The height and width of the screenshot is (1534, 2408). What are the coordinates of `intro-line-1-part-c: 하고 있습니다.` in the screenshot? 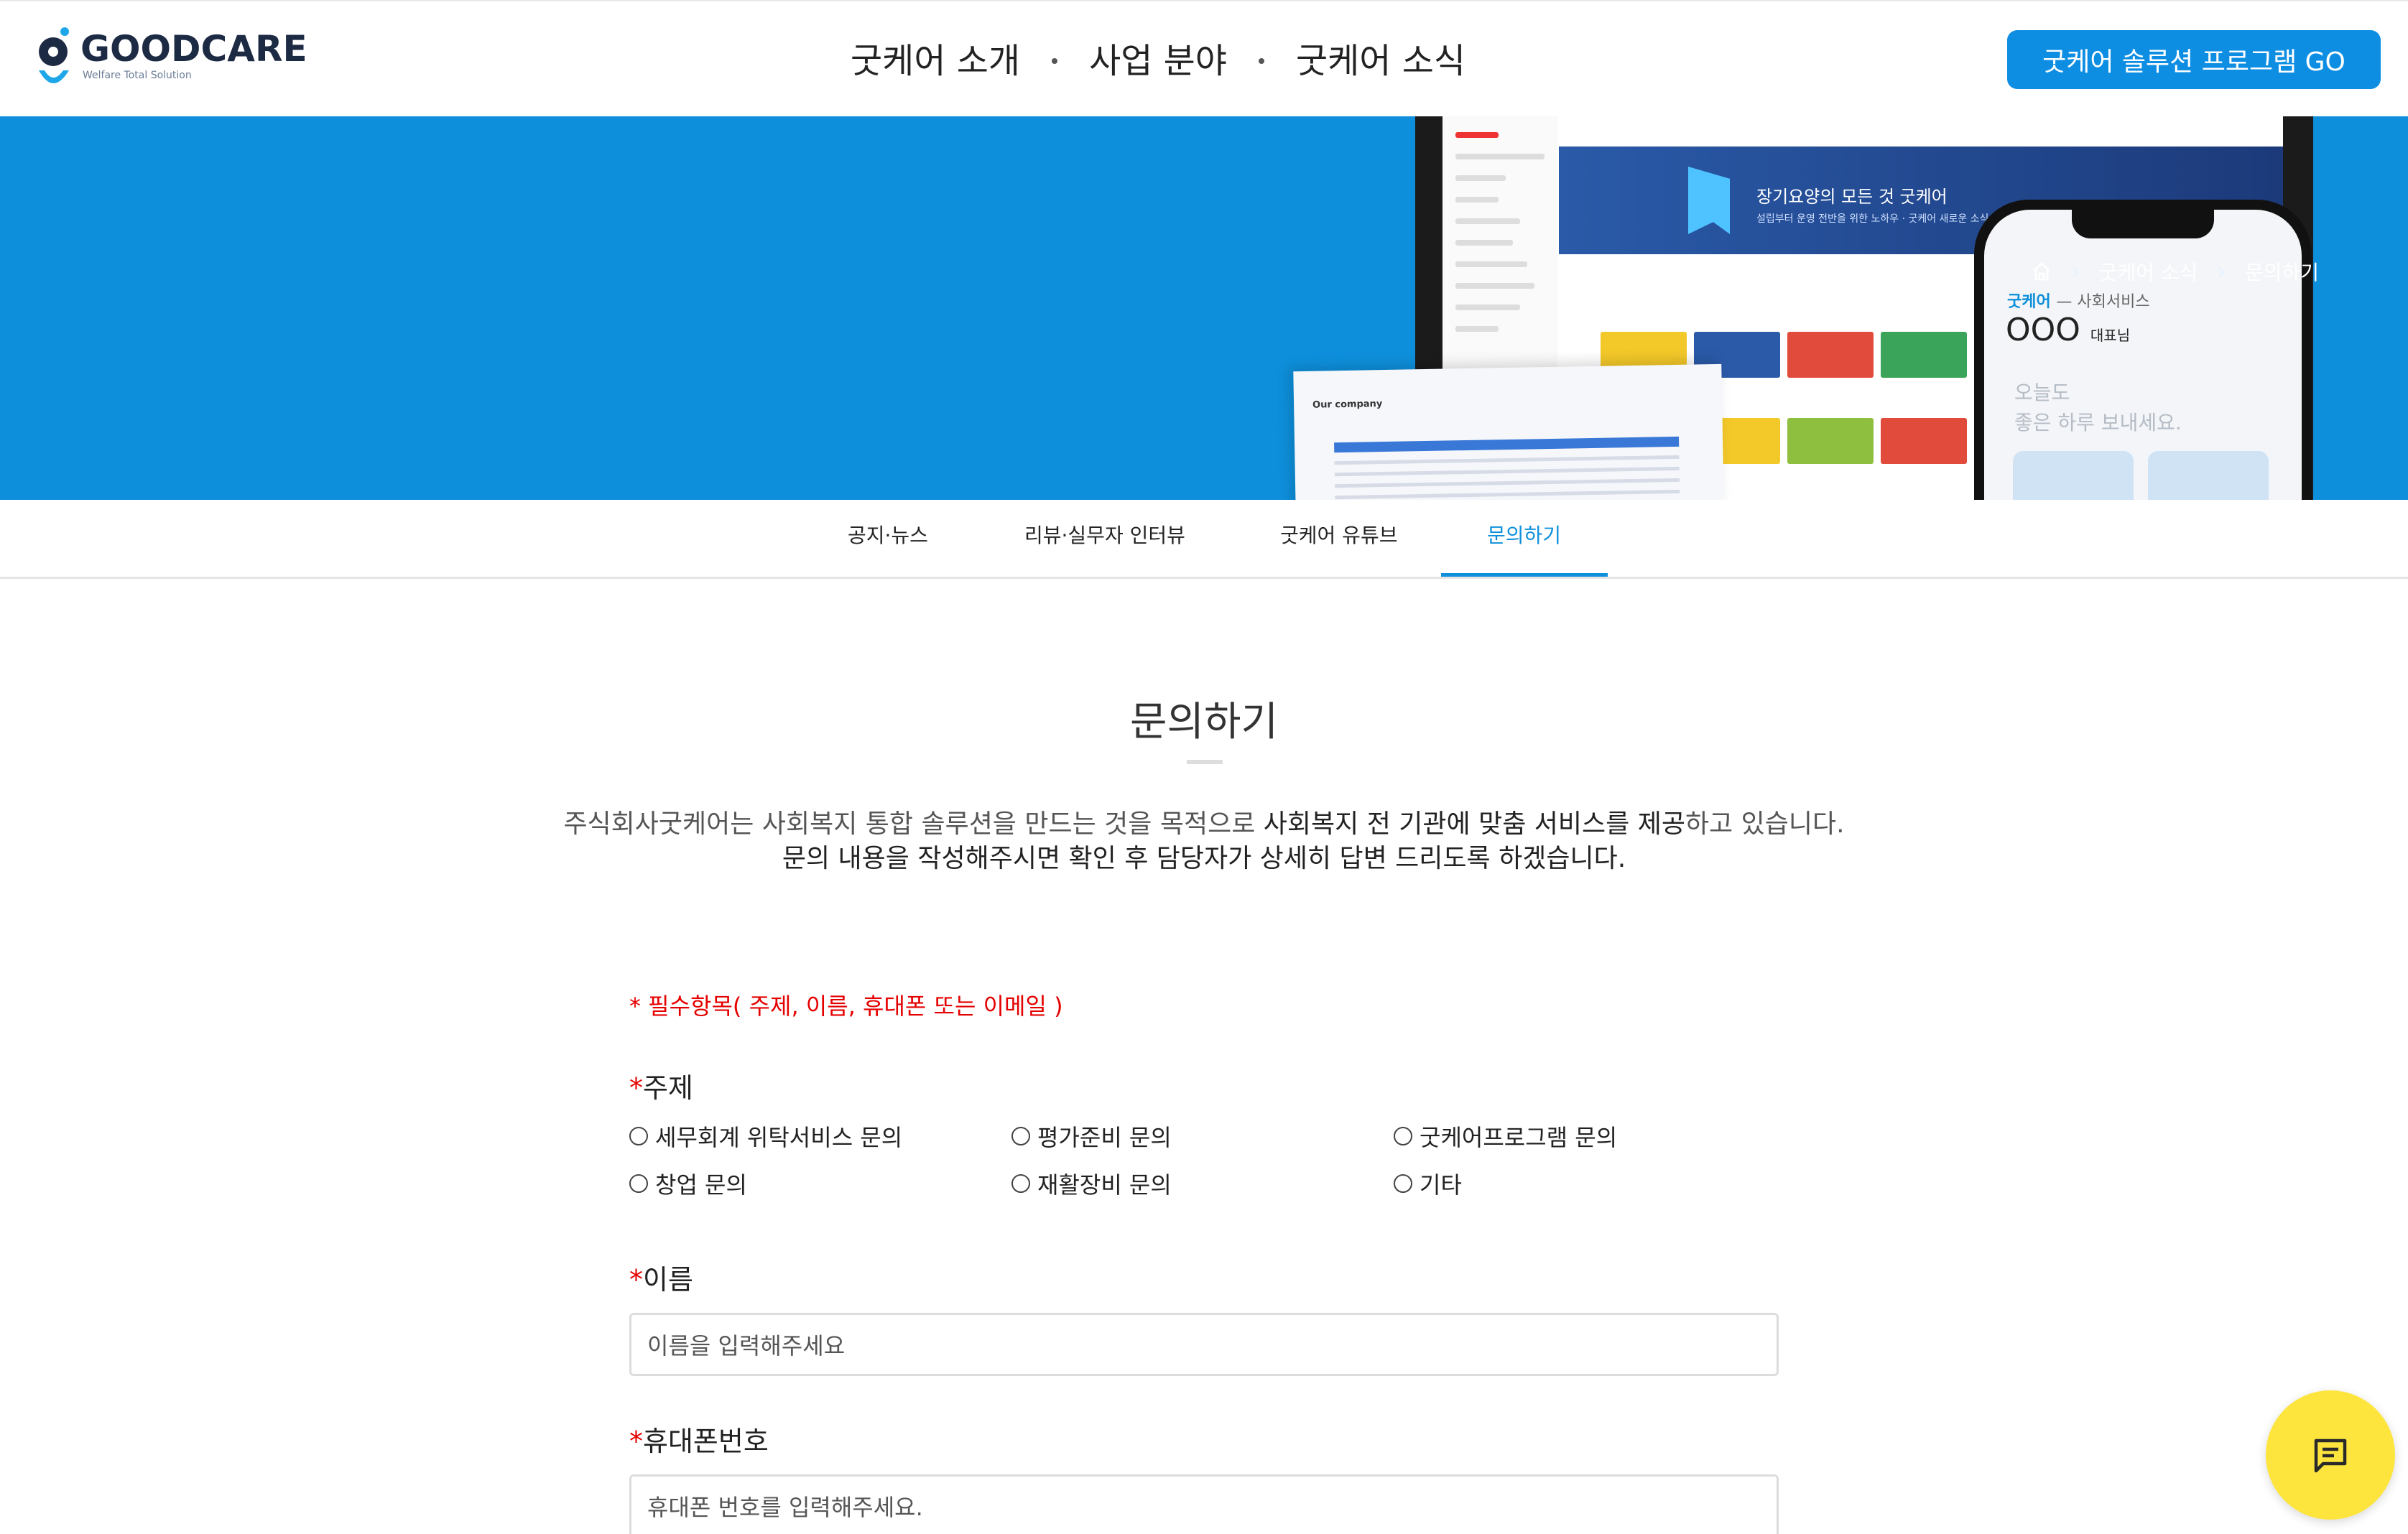 It's located at (1765, 824).